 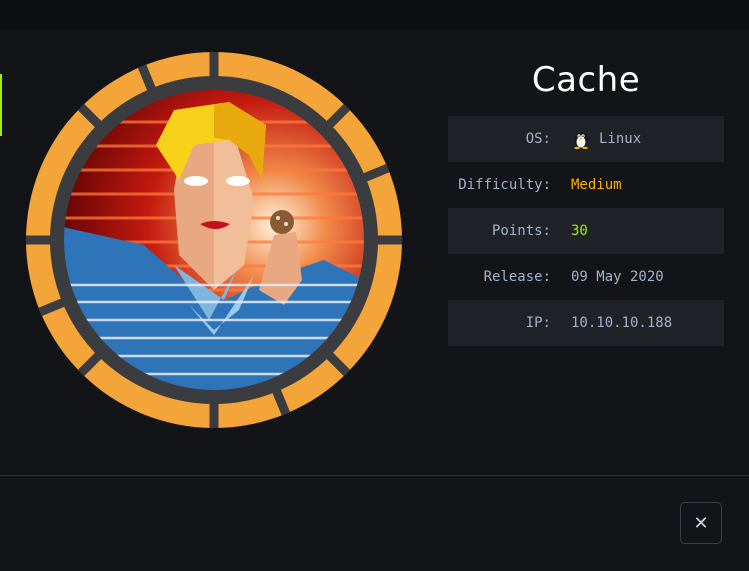 I want to click on footer-divider, so click(x=374, y=475).